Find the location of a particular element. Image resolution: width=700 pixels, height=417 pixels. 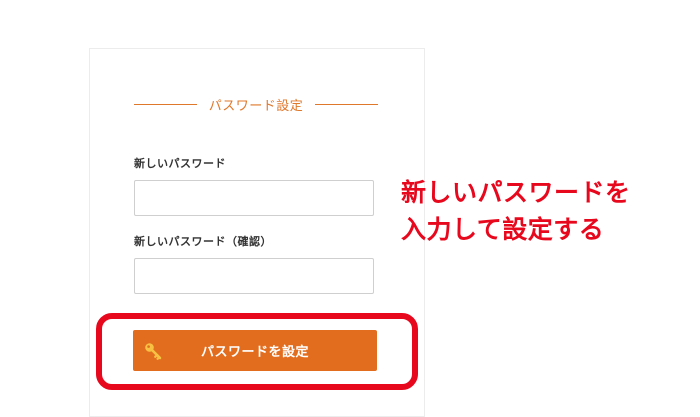

title-divider-right is located at coordinates (347, 104).